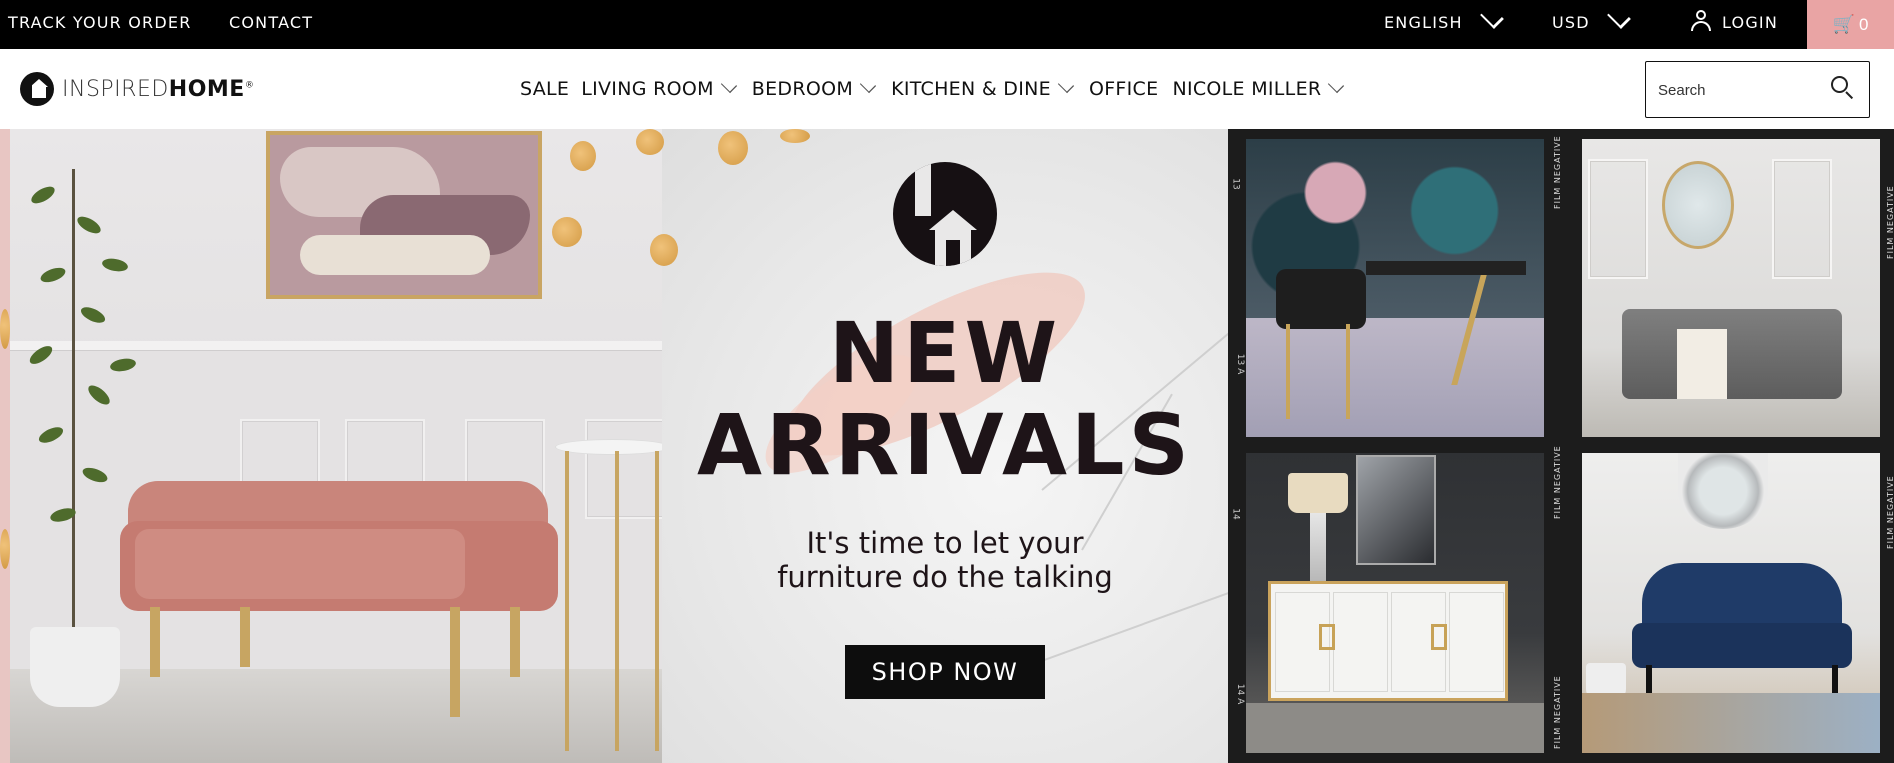 Image resolution: width=1894 pixels, height=763 pixels. Describe the element at coordinates (100, 24) in the screenshot. I see `track-order-link: TRACK YOUR ORDER` at that location.